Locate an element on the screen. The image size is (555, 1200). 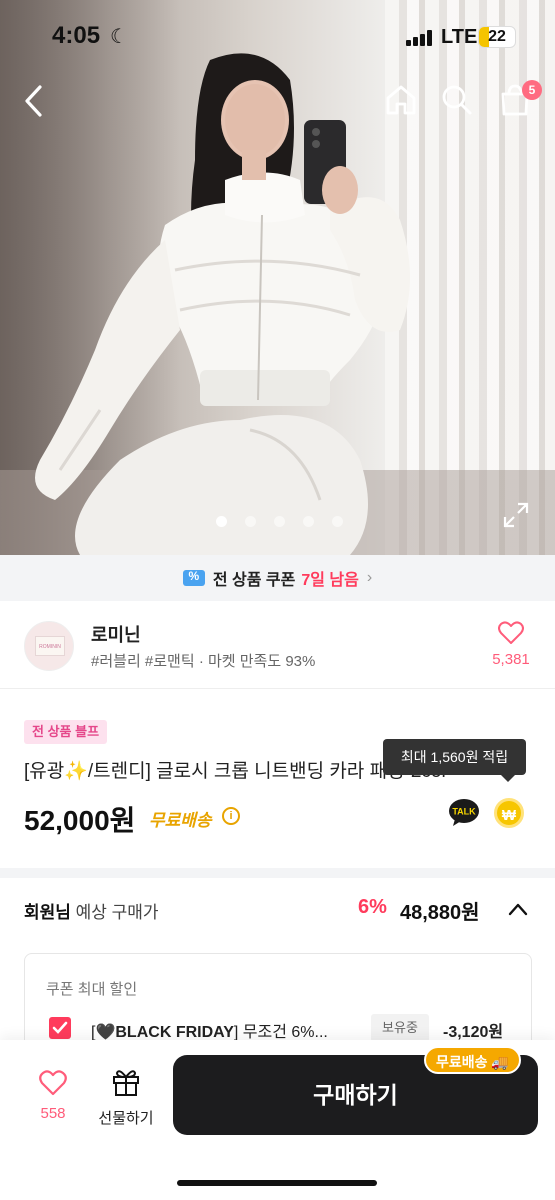
store-tags: #러블리 #로맨틱 · 마켓 만족도 93% is located at coordinates (203, 661).